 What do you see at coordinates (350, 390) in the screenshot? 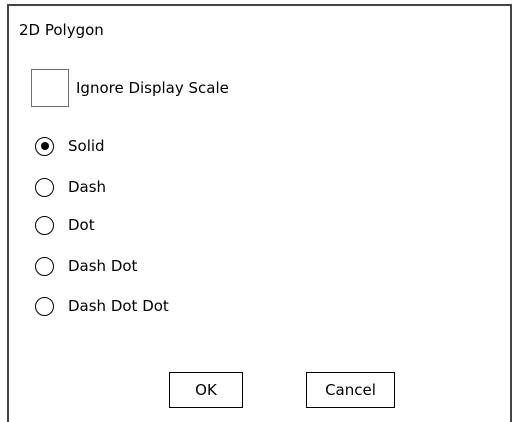
I see `cancel-button: Cancel` at bounding box center [350, 390].